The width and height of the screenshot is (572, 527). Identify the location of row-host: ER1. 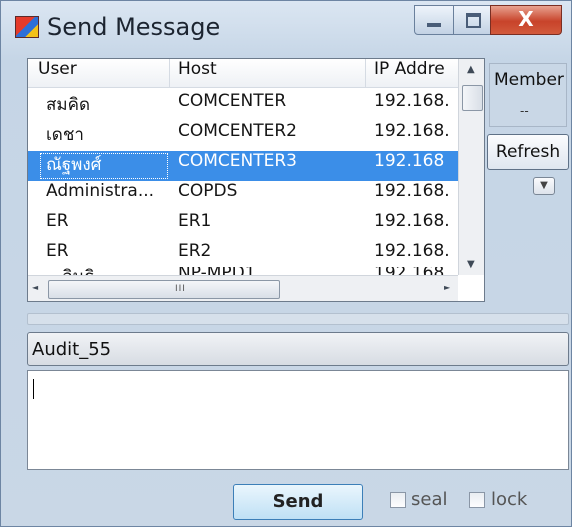
(195, 221).